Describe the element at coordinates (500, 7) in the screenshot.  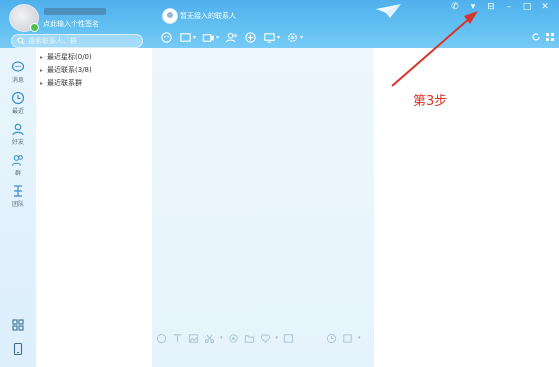
I see `window-controls: ✆ ▾ ⊟ – □ ✕` at that location.